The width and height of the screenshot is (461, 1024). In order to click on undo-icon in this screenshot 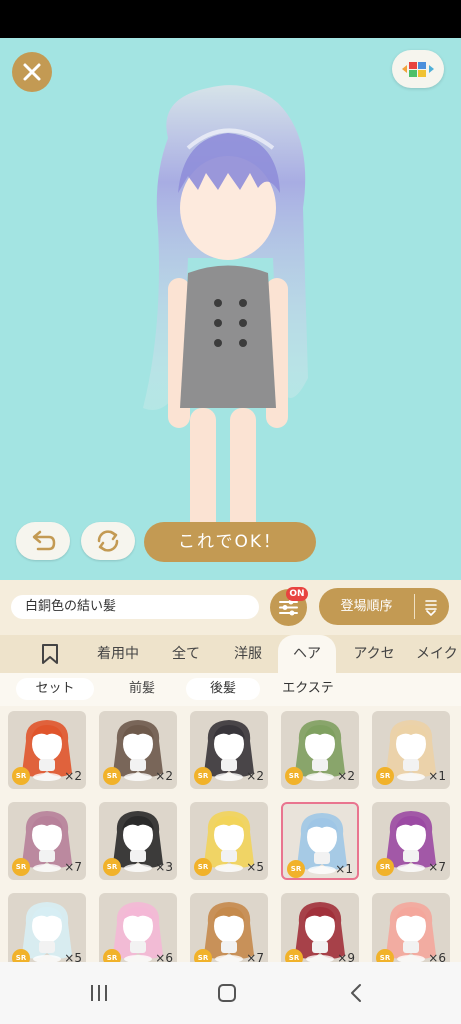, I will do `click(44, 540)`.